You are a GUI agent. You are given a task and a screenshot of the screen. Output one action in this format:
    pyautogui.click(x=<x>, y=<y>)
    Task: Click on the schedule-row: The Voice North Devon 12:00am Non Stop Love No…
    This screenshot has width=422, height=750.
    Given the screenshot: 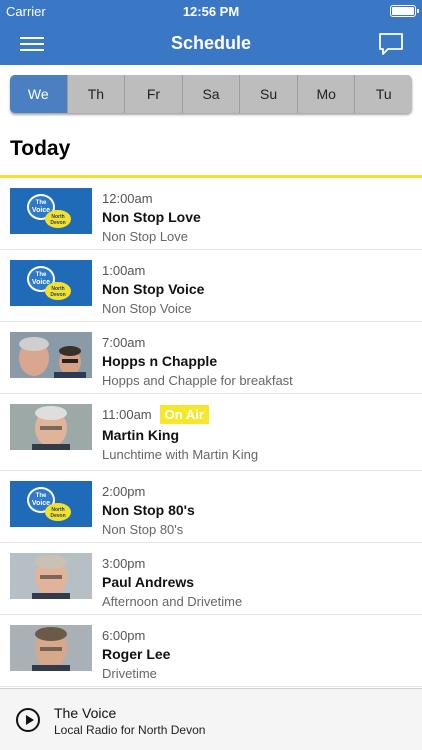 What is the action you would take?
    pyautogui.click(x=211, y=214)
    